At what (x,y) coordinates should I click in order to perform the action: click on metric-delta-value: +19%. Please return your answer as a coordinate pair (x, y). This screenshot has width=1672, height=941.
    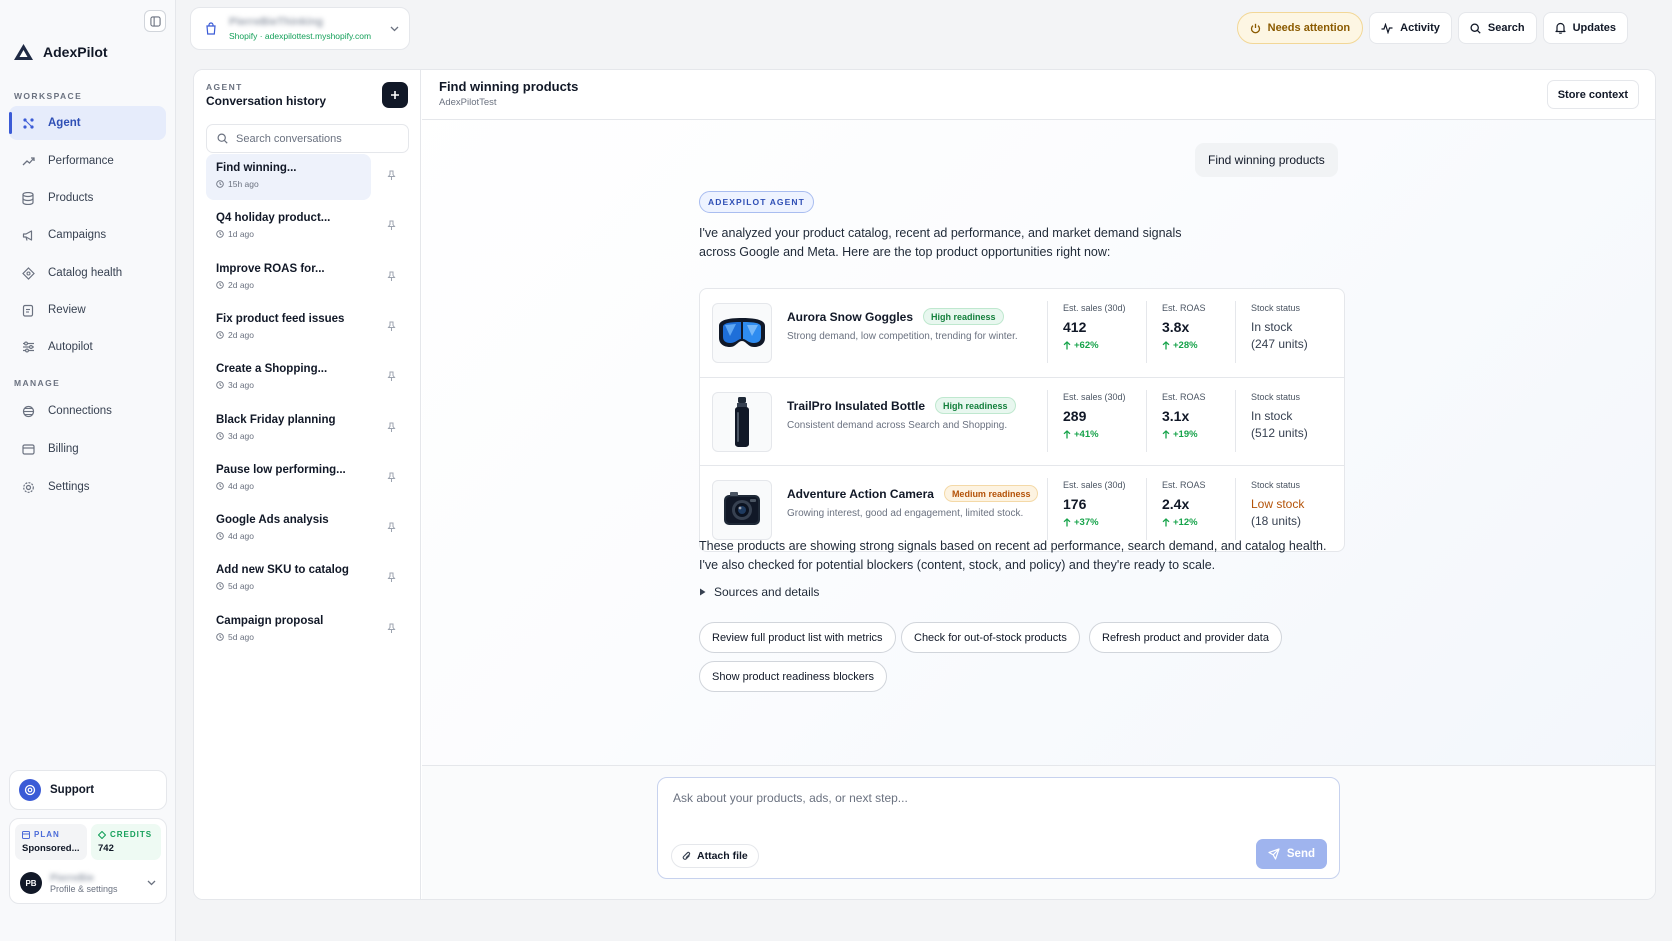
    Looking at the image, I should click on (1185, 434).